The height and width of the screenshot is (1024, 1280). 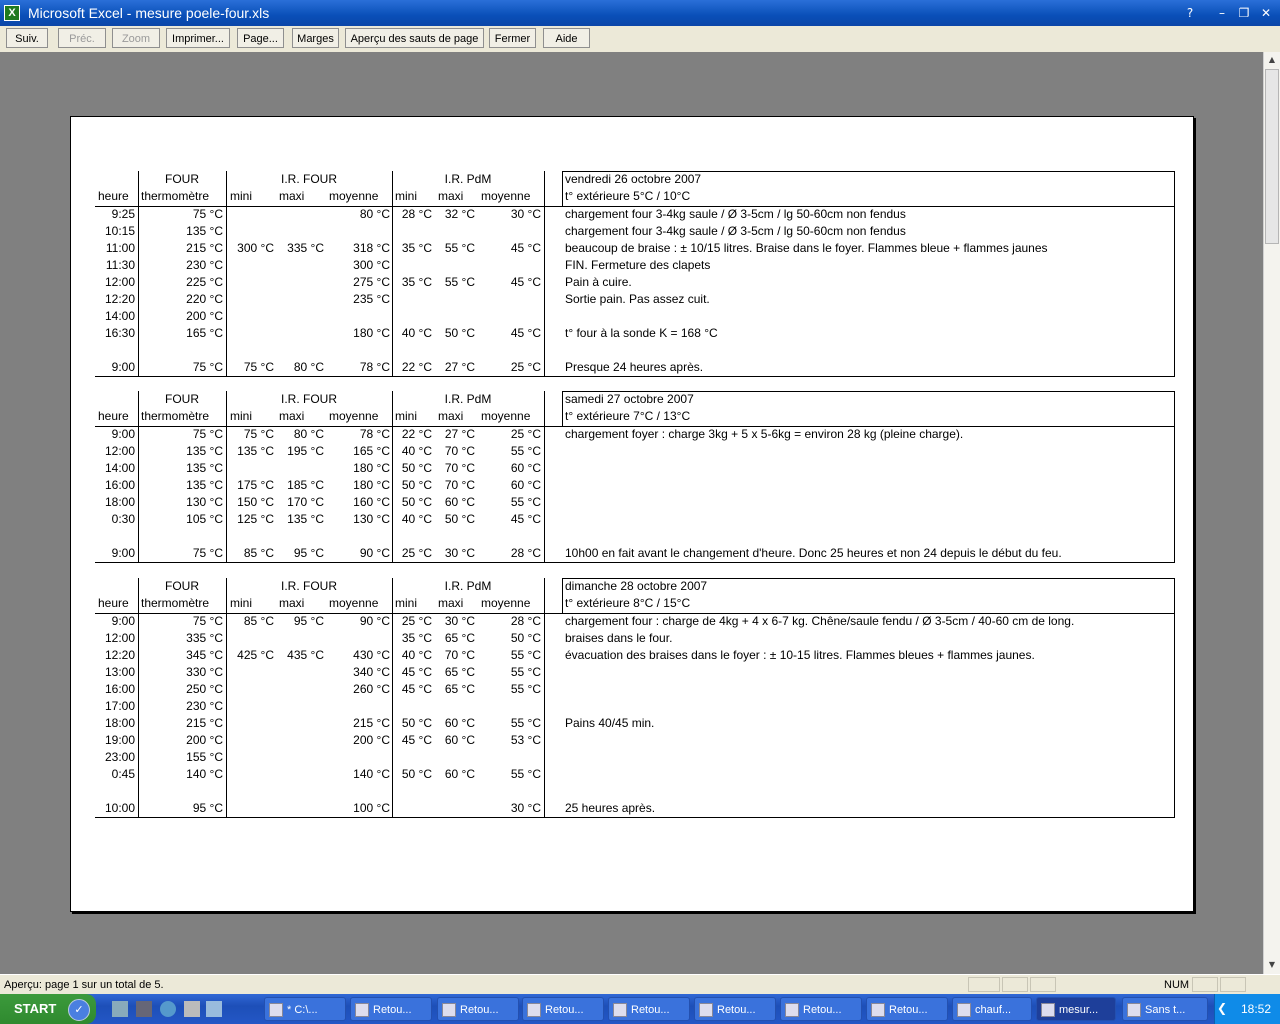 I want to click on browser-icon, so click(x=168, y=1009).